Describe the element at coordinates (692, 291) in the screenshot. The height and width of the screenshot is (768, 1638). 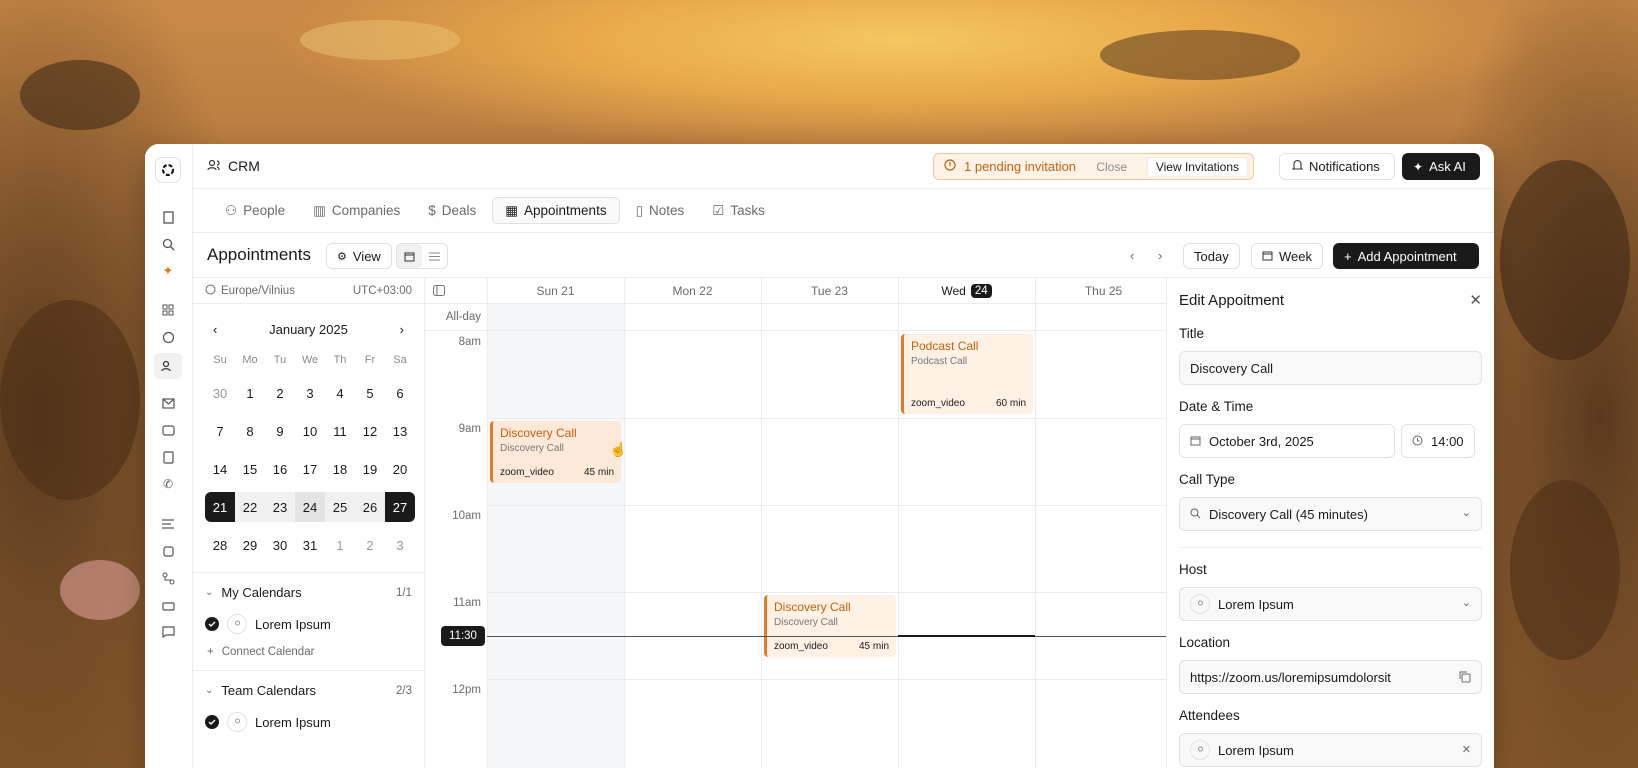
I see `day-column-header: Mon 22` at that location.